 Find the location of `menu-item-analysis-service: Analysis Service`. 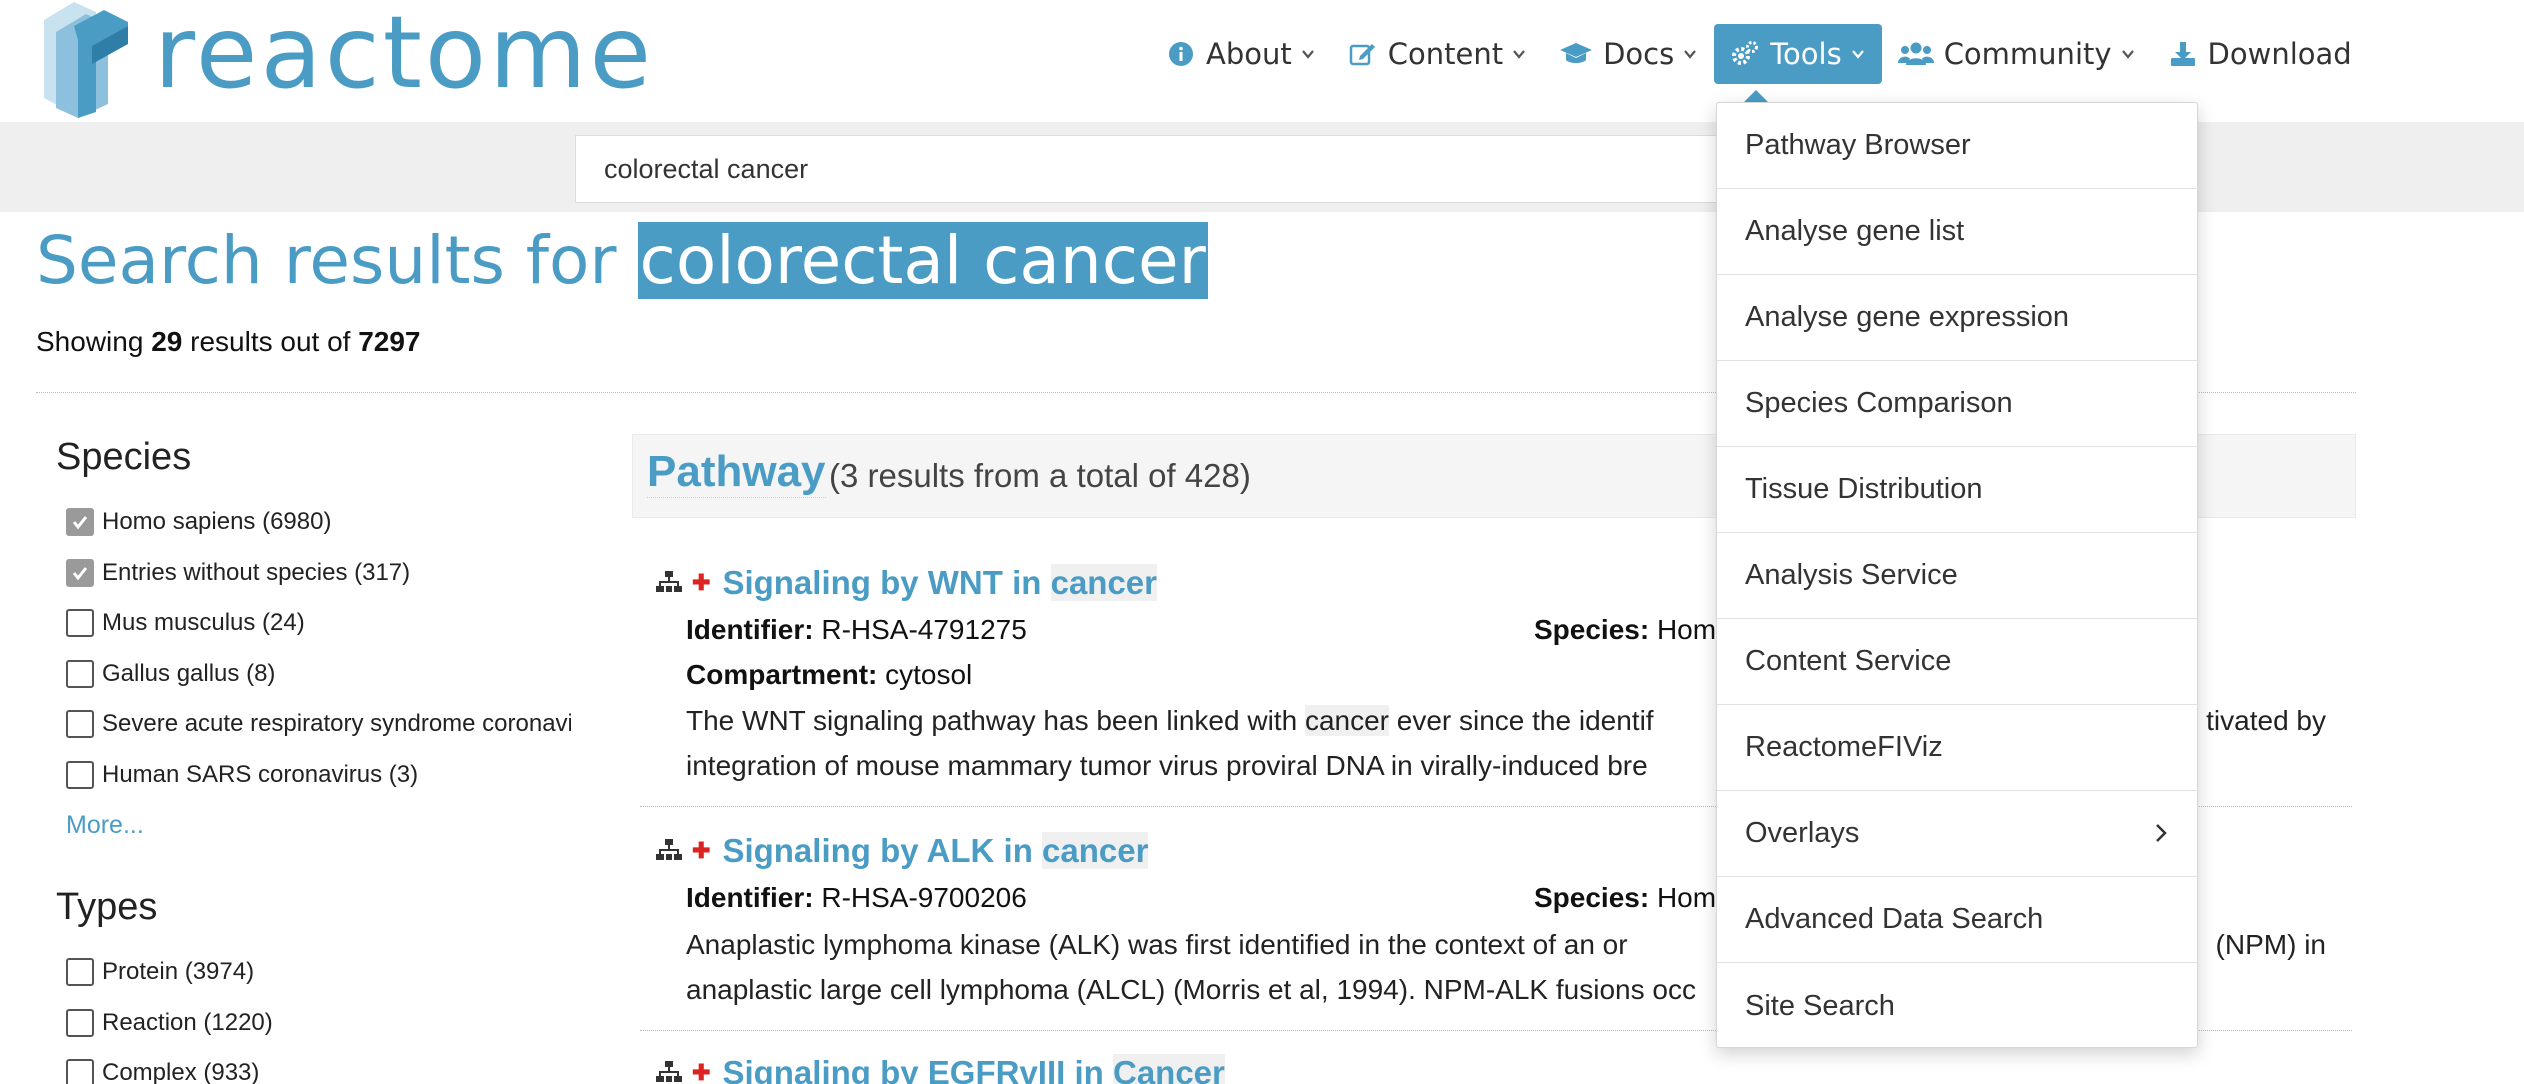

menu-item-analysis-service: Analysis Service is located at coordinates (1958, 576).